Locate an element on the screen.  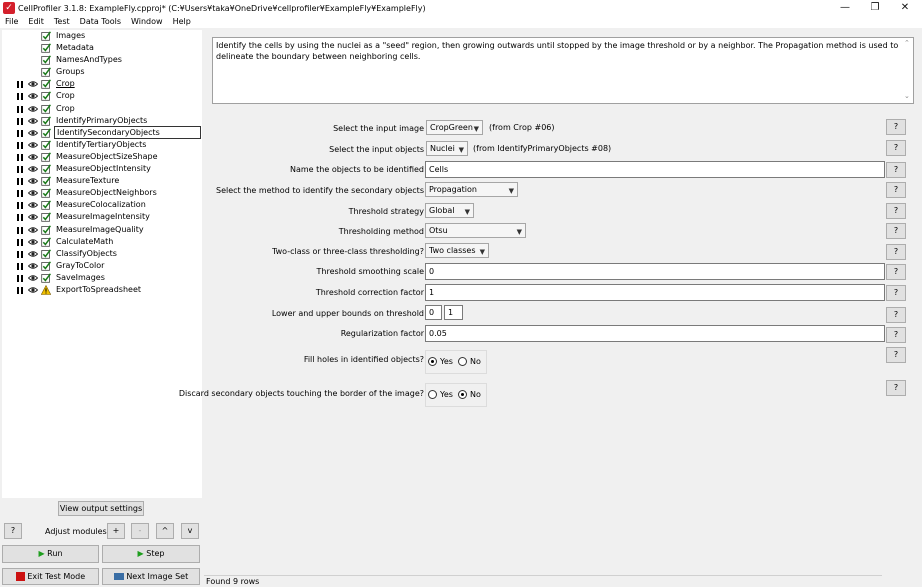
lower-bound-input: 0 is located at coordinates (433, 312).